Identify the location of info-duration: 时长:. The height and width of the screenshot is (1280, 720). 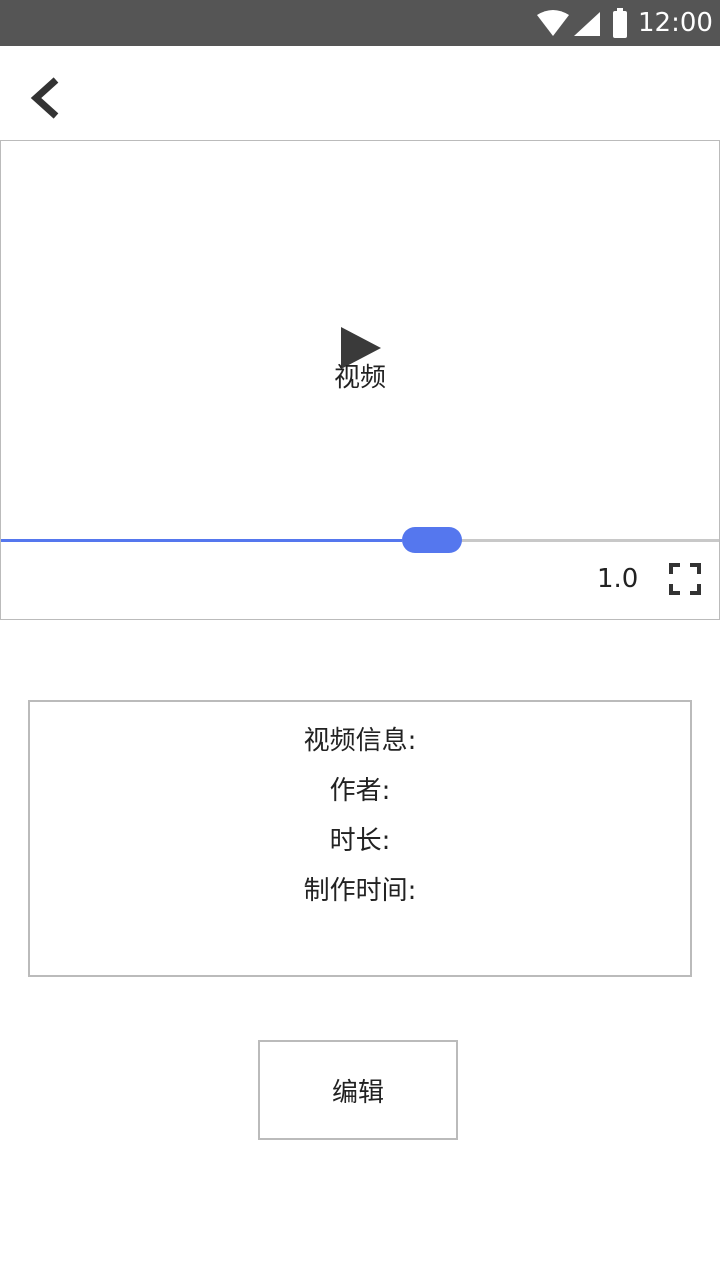
(360, 841).